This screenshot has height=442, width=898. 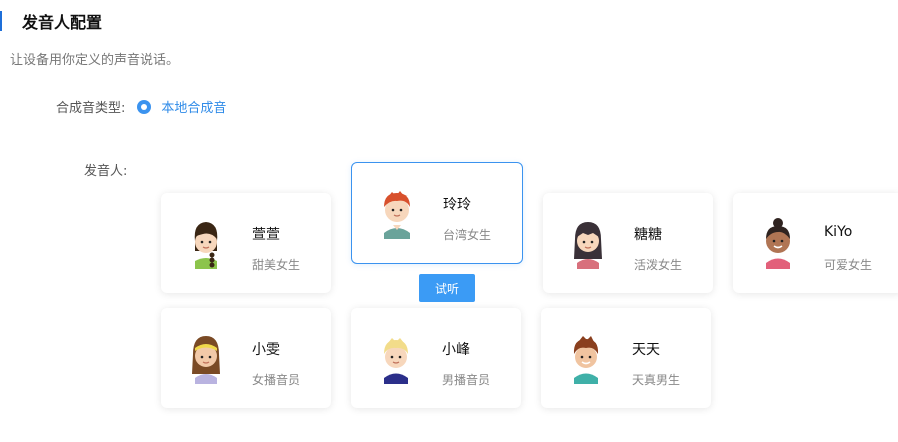 I want to click on radio-local-synth, so click(x=144, y=106).